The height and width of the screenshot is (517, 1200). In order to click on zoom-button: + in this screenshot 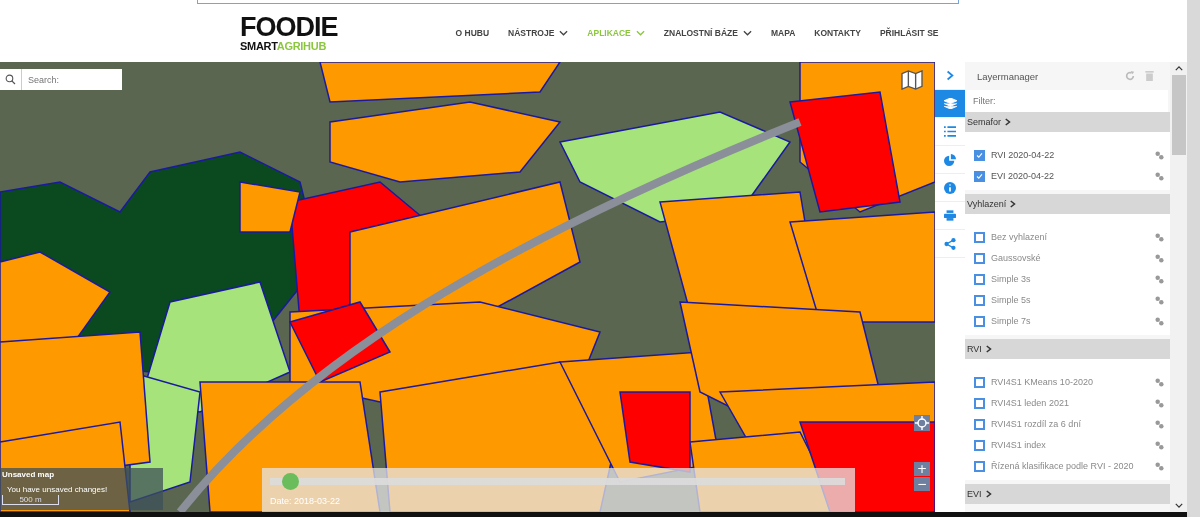, I will do `click(922, 469)`.